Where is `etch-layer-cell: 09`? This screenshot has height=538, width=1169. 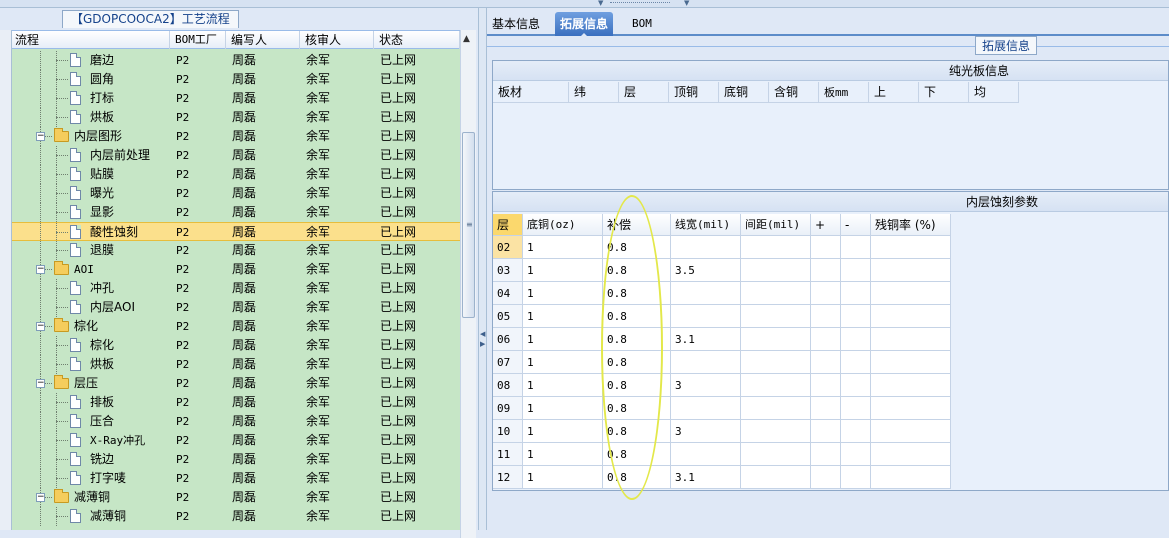 etch-layer-cell: 09 is located at coordinates (508, 408).